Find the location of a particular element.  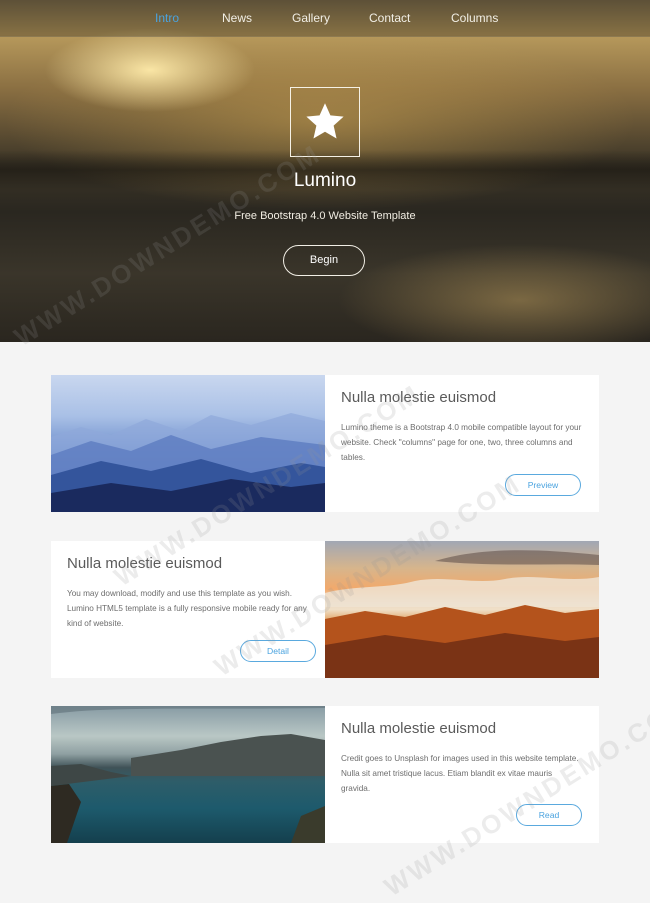

detail-button: Detail is located at coordinates (278, 651).